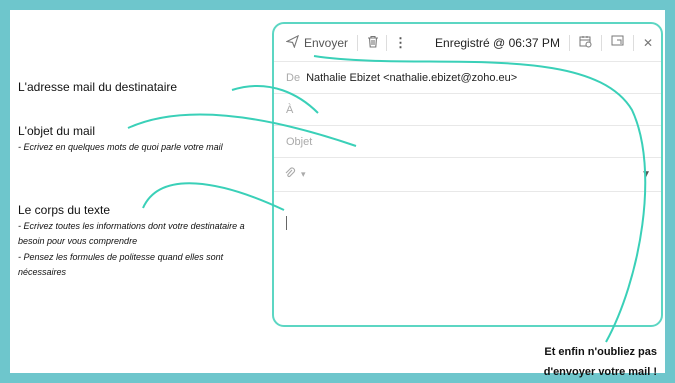 This screenshot has height=383, width=675. I want to click on body-connector, so click(213, 196).